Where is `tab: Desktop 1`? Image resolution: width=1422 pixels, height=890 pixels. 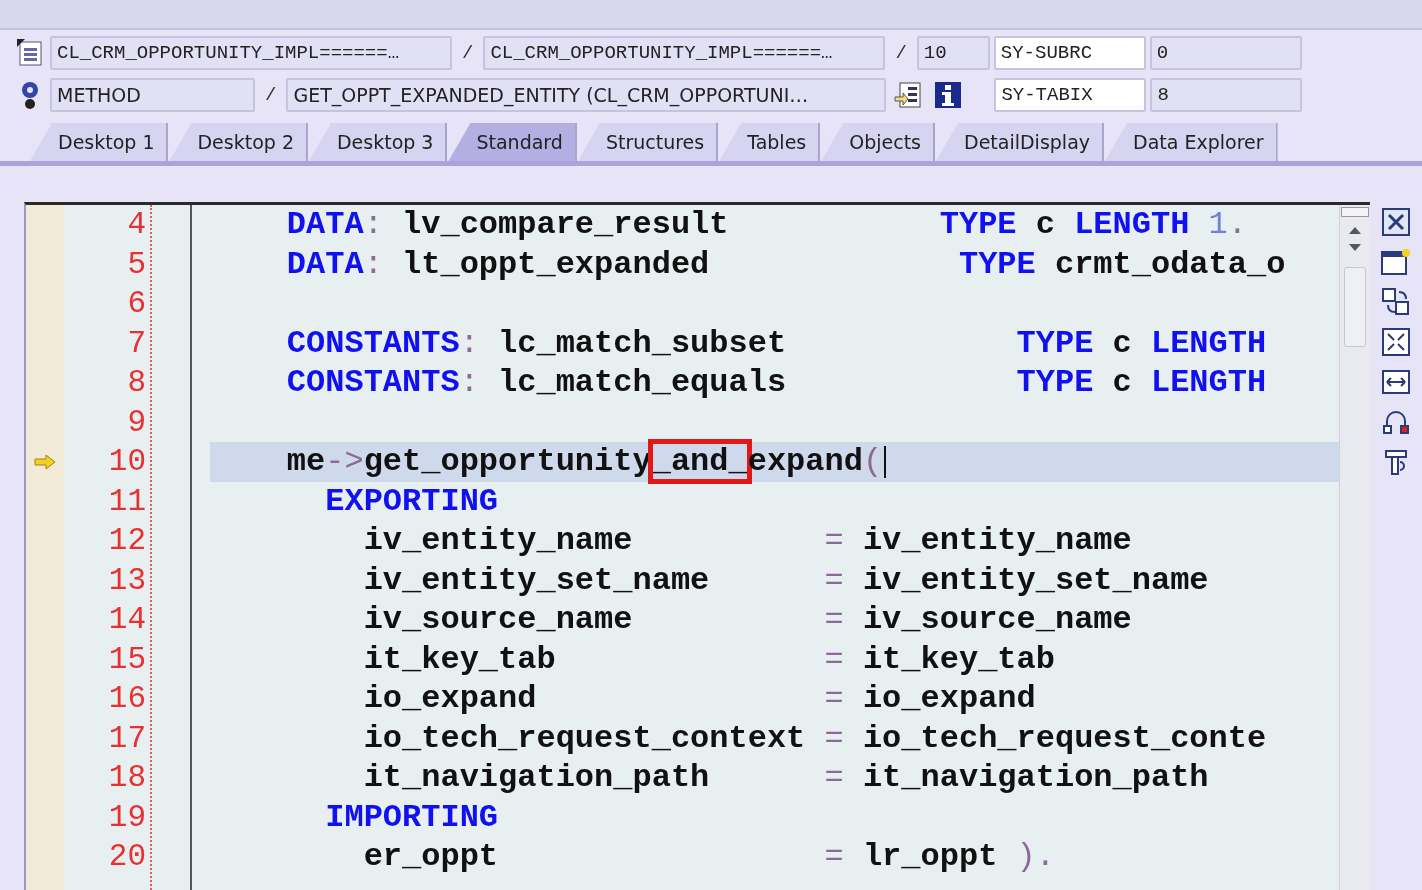 tab: Desktop 1 is located at coordinates (99, 142).